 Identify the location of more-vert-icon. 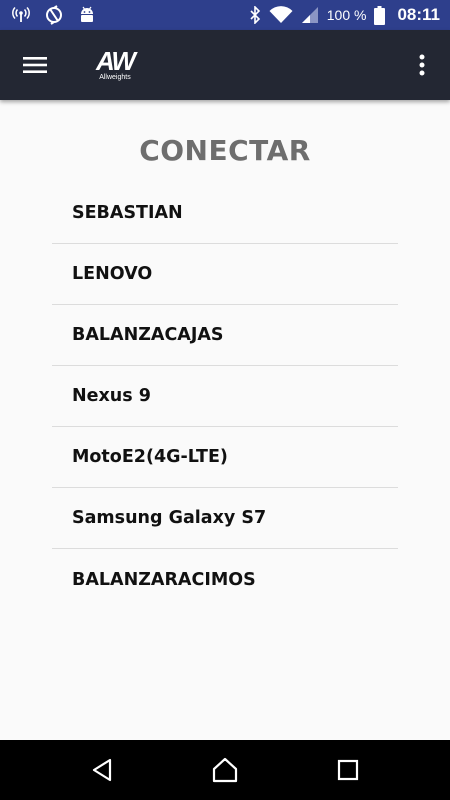
(422, 65).